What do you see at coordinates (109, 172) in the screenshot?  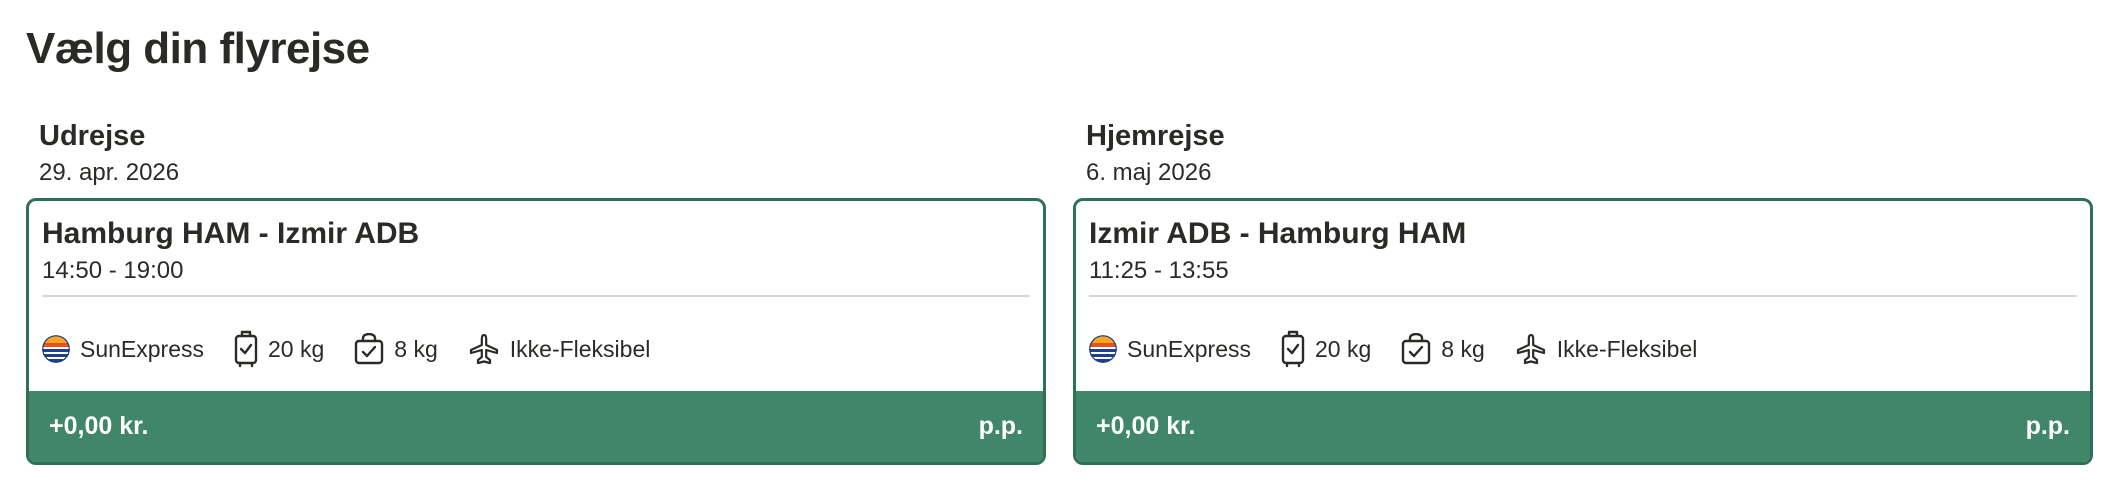 I see `outbound-date: 29. apr. 2026` at bounding box center [109, 172].